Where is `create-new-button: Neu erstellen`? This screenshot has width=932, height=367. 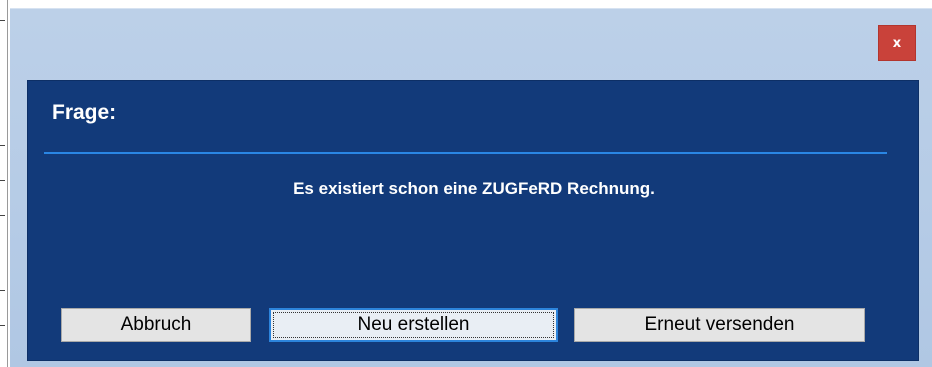 create-new-button: Neu erstellen is located at coordinates (413, 325).